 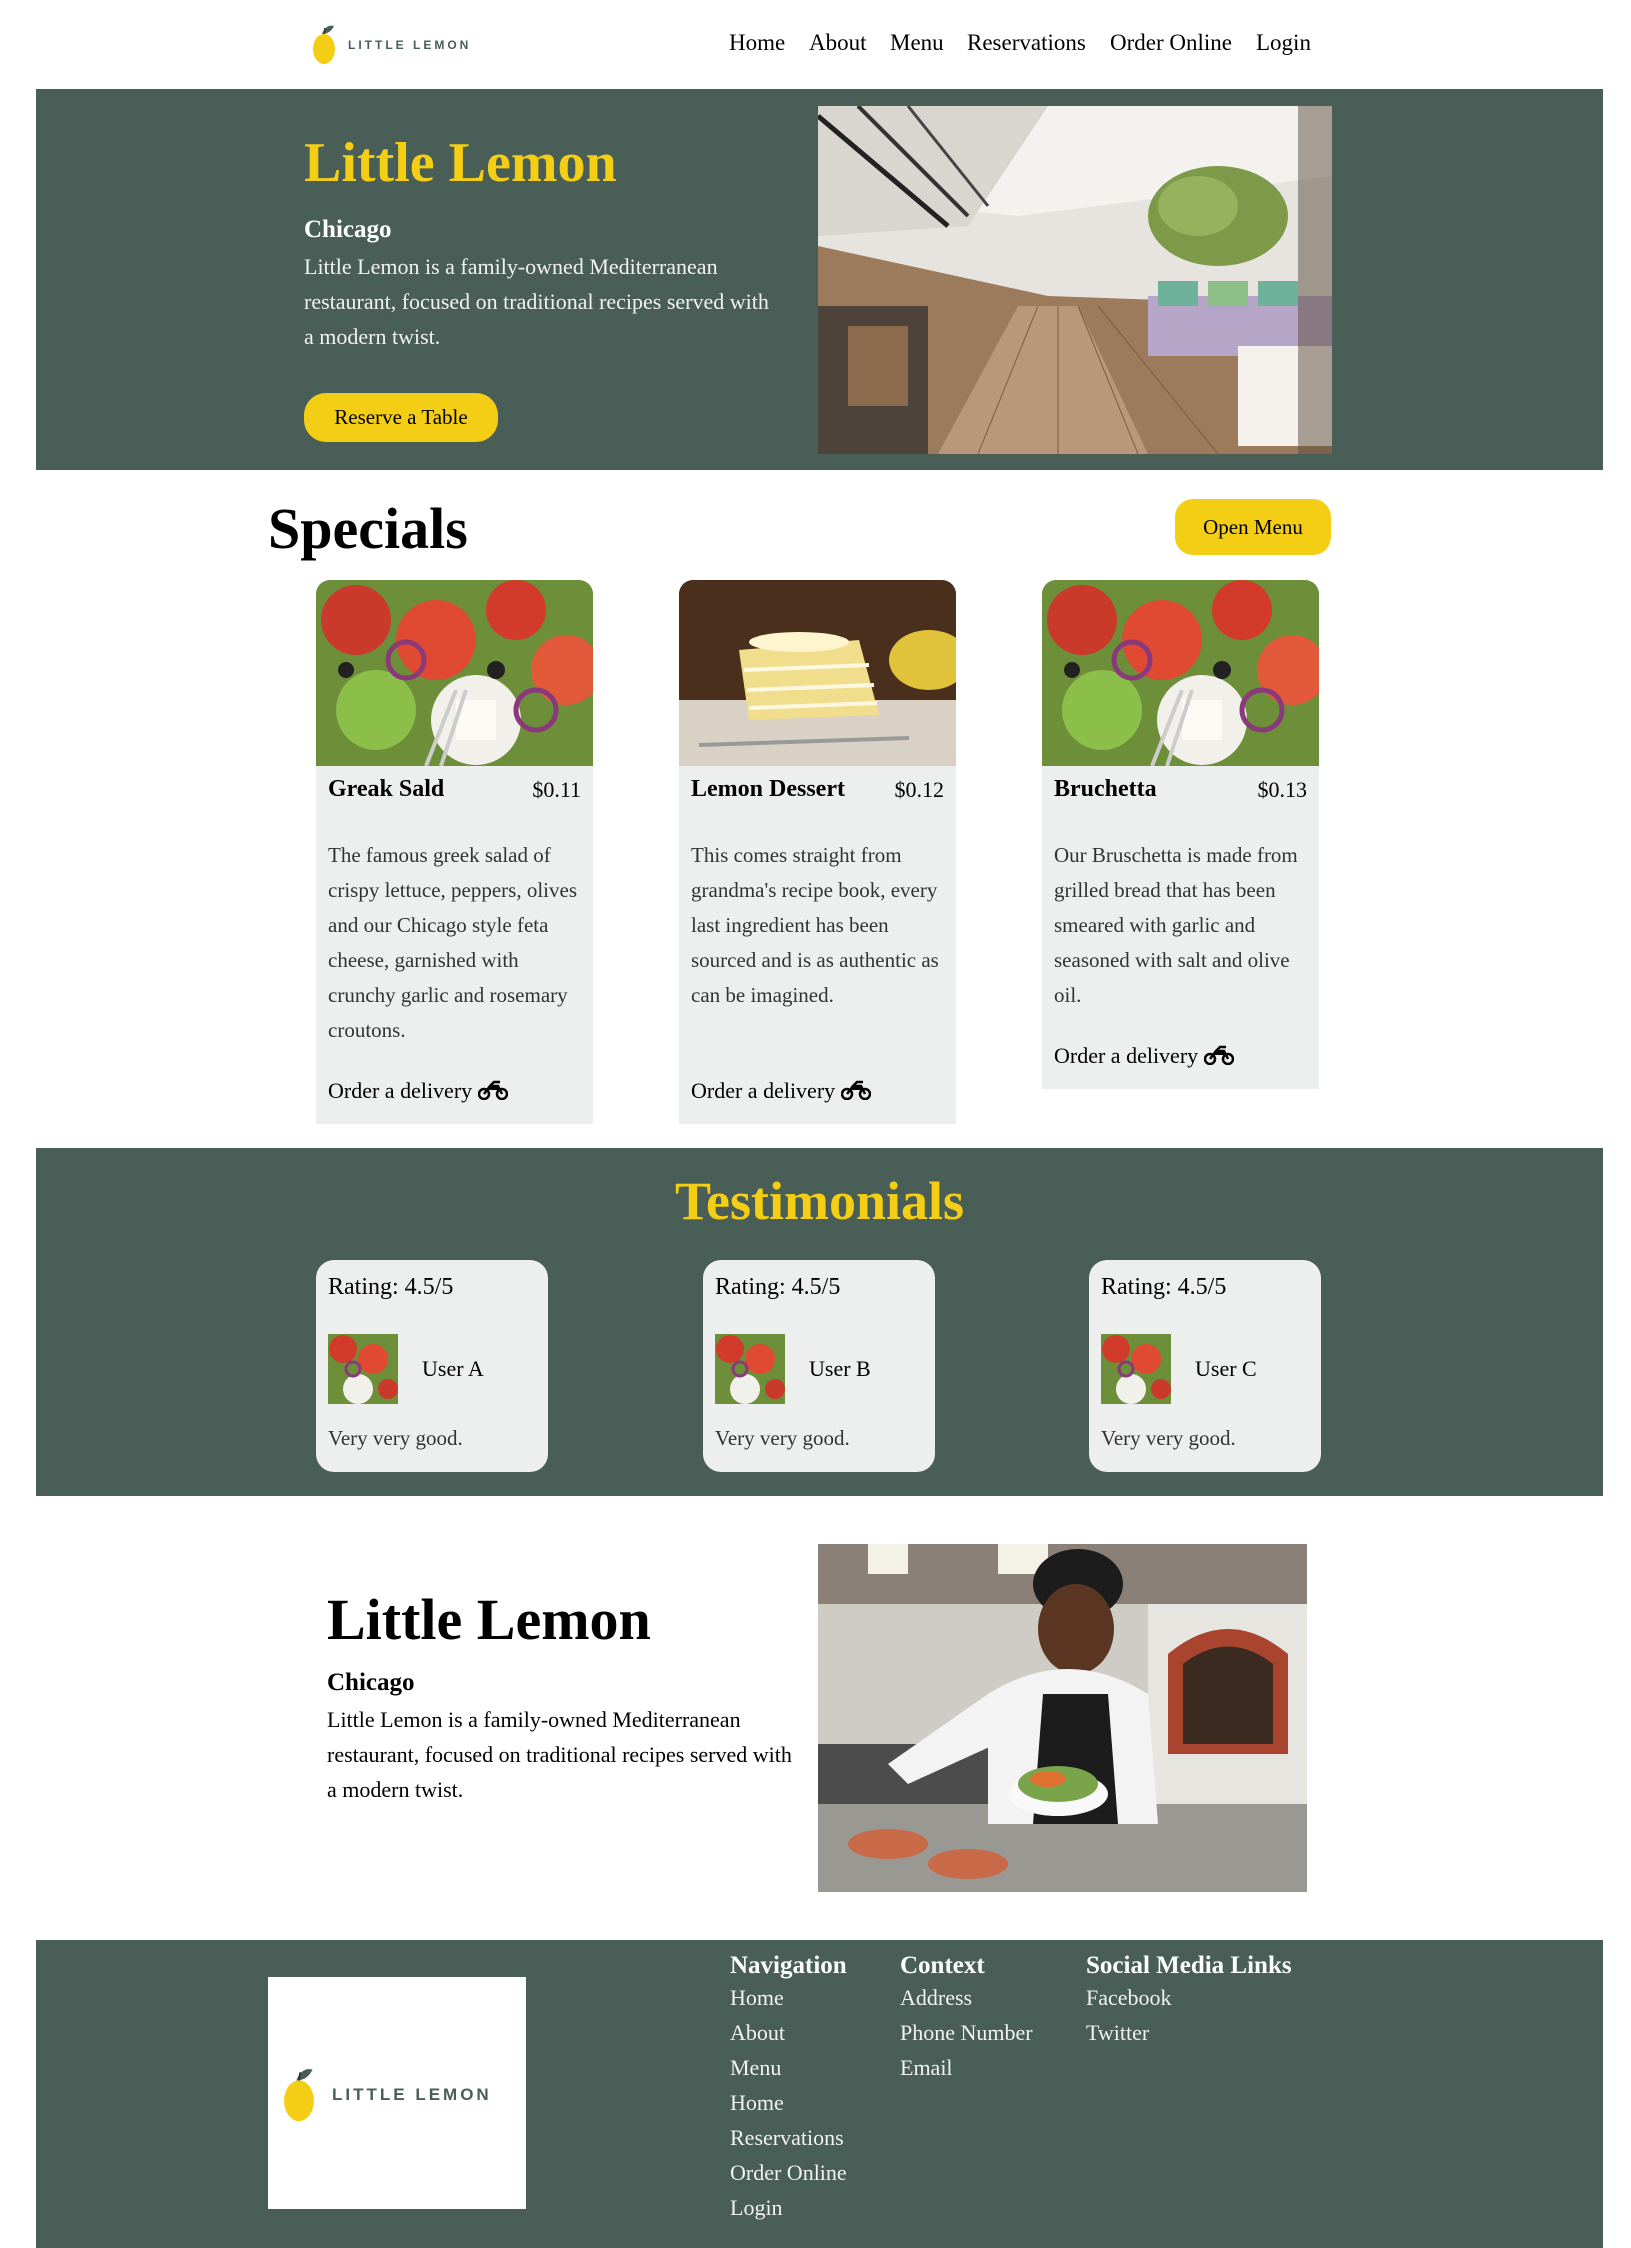 I want to click on footer-social: Social Media Links Facebook Twitter, so click(x=1189, y=2001).